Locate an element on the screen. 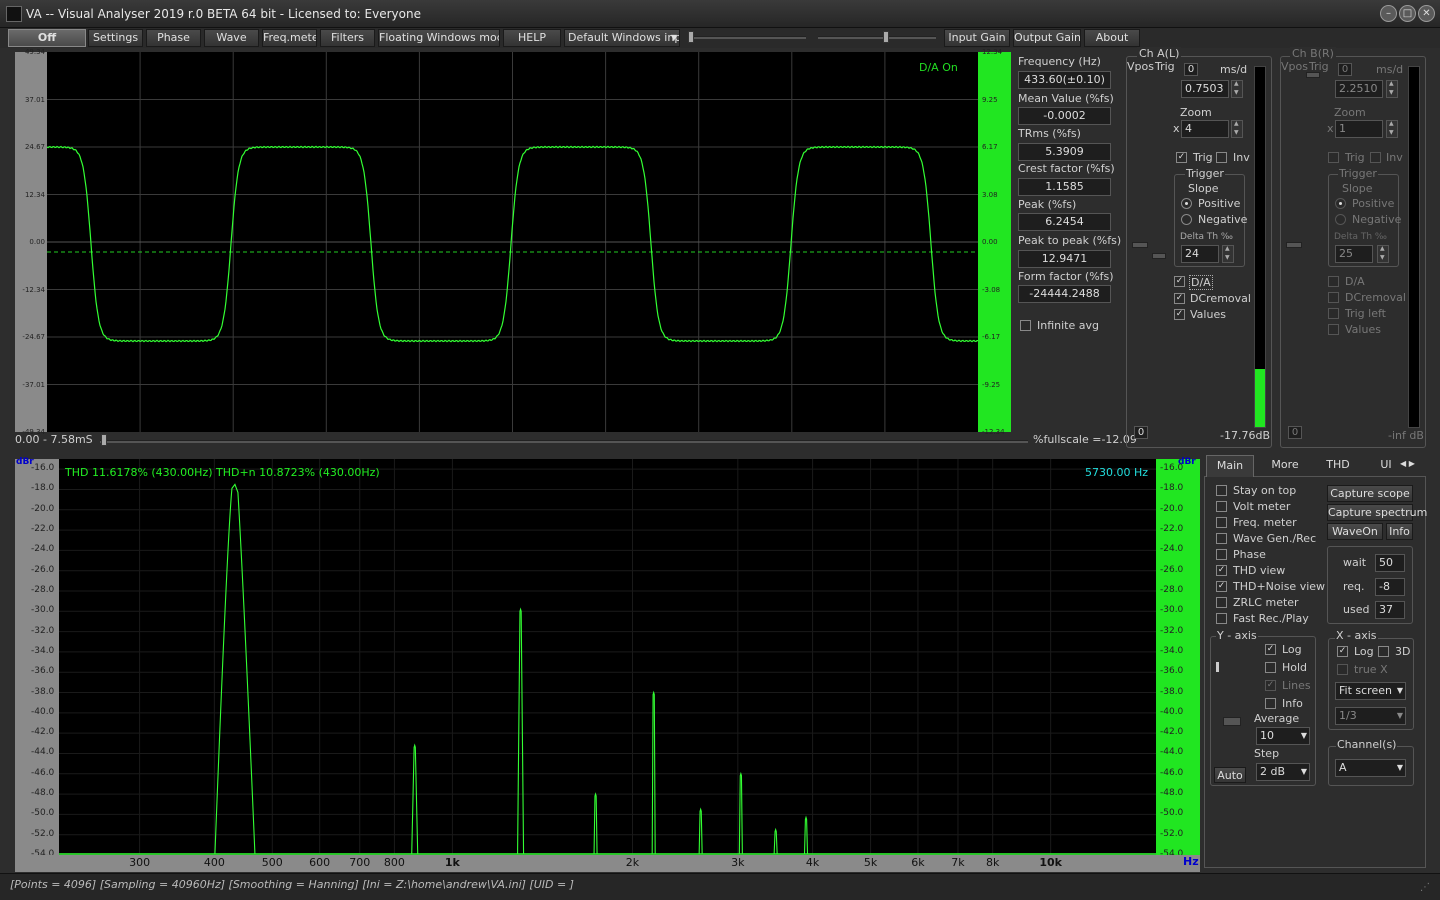 The image size is (1440, 900). y-hold-checkbox is located at coordinates (1270, 667).